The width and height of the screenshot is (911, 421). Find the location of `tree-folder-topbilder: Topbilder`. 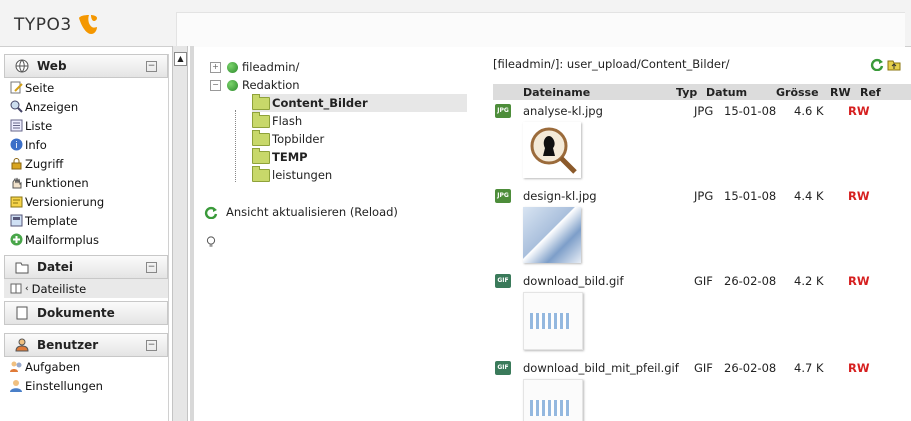

tree-folder-topbilder: Topbilder is located at coordinates (361, 138).